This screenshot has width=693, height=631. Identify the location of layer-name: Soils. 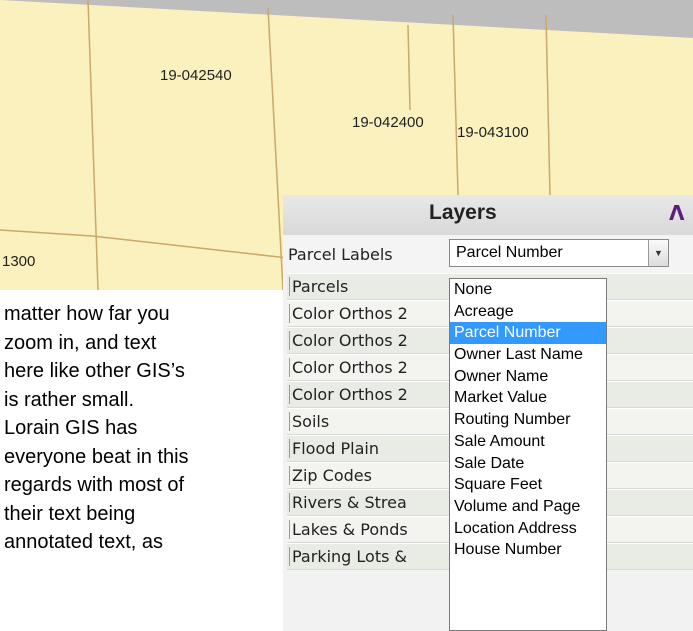
(309, 421).